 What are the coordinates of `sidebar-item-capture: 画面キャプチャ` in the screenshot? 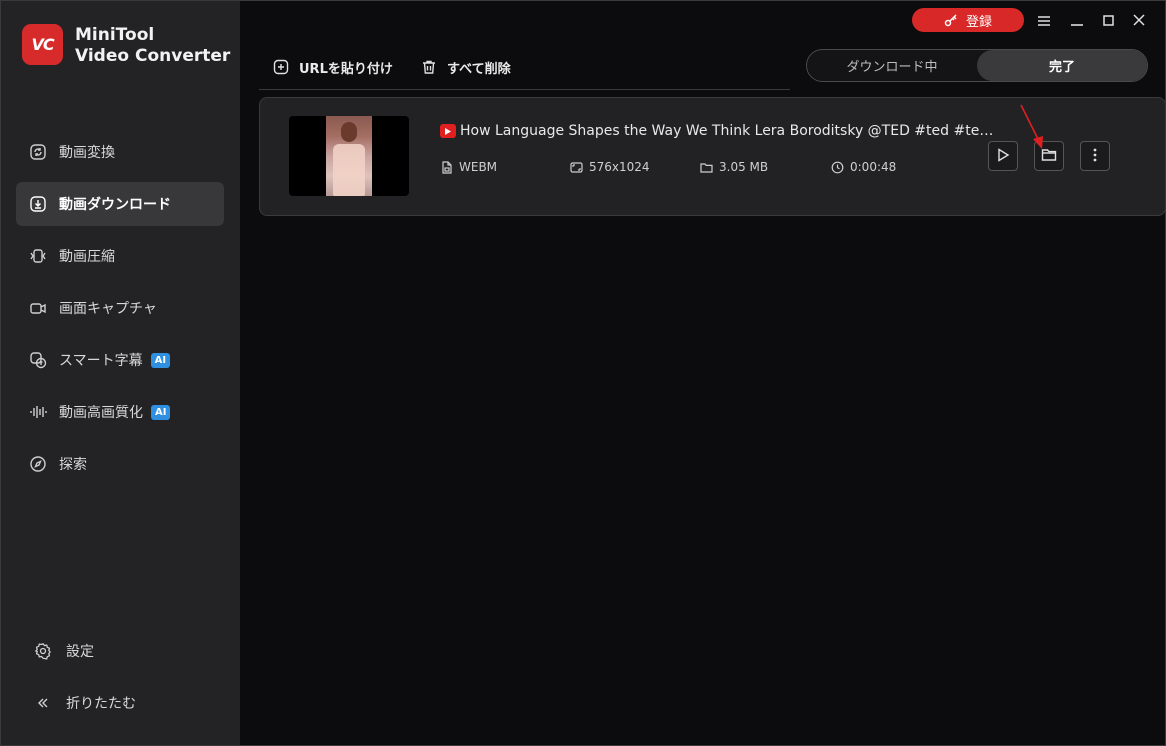 It's located at (120, 308).